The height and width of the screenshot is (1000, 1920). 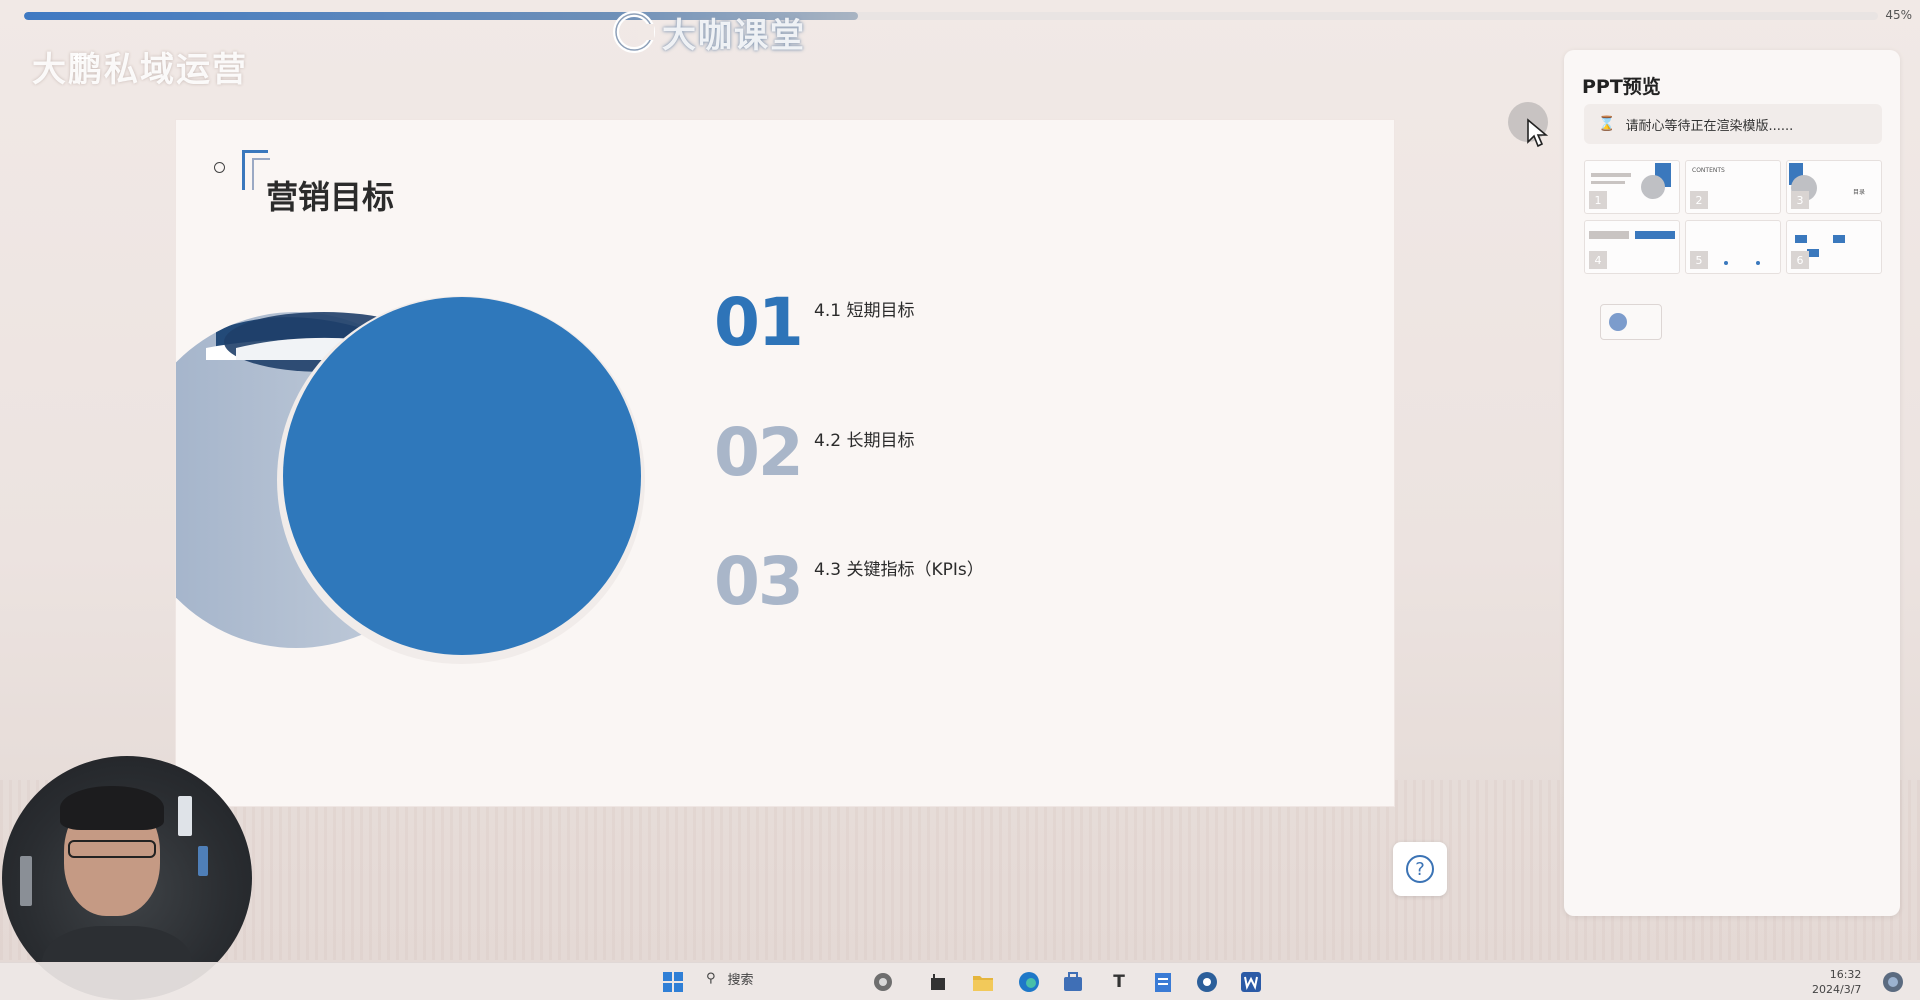 I want to click on search-placeholder: 搜索, so click(x=740, y=980).